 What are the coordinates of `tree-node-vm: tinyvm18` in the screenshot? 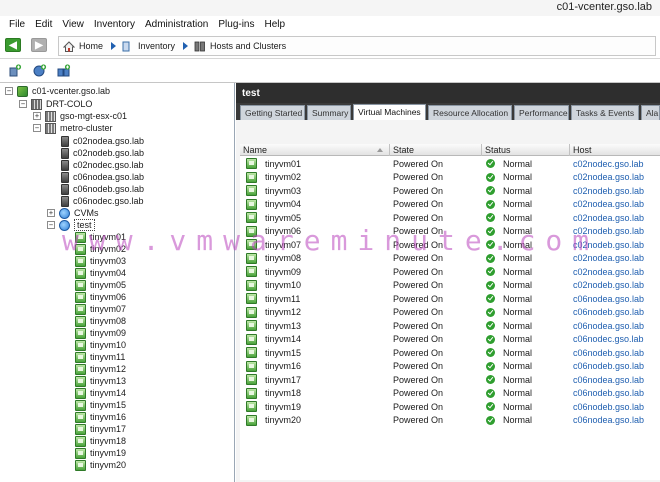 It's located at (100, 441).